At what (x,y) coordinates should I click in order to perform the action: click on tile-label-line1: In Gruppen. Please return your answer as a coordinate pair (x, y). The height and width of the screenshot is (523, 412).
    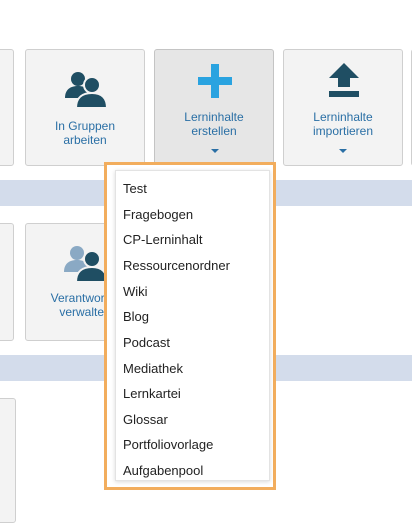
    Looking at the image, I should click on (85, 126).